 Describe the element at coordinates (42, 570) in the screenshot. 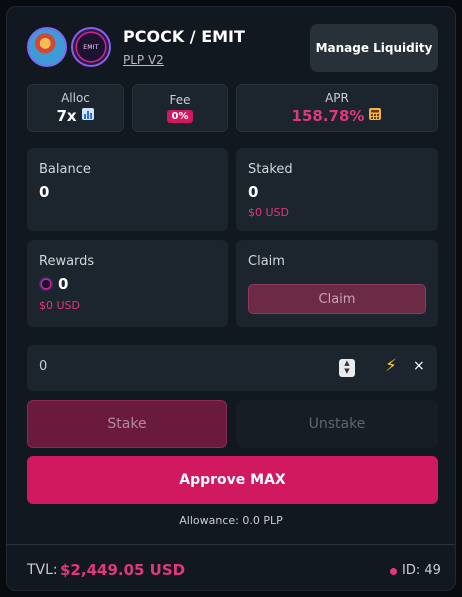

I see `tvl-label: TVL:` at that location.